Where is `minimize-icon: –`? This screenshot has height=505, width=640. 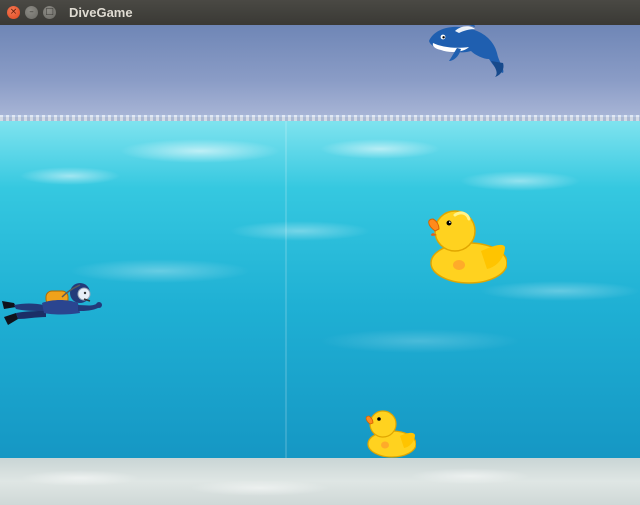 minimize-icon: – is located at coordinates (31, 12).